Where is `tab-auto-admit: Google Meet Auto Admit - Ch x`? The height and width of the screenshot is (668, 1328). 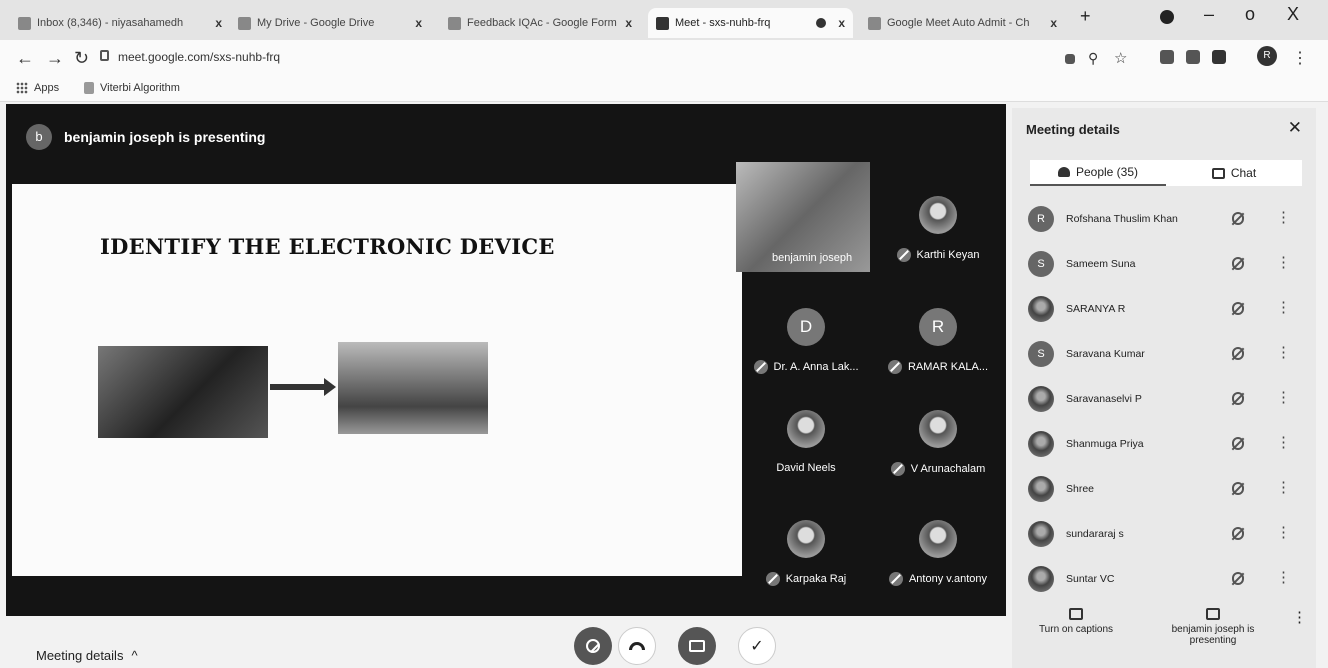
tab-auto-admit: Google Meet Auto Admit - Ch x is located at coordinates (962, 23).